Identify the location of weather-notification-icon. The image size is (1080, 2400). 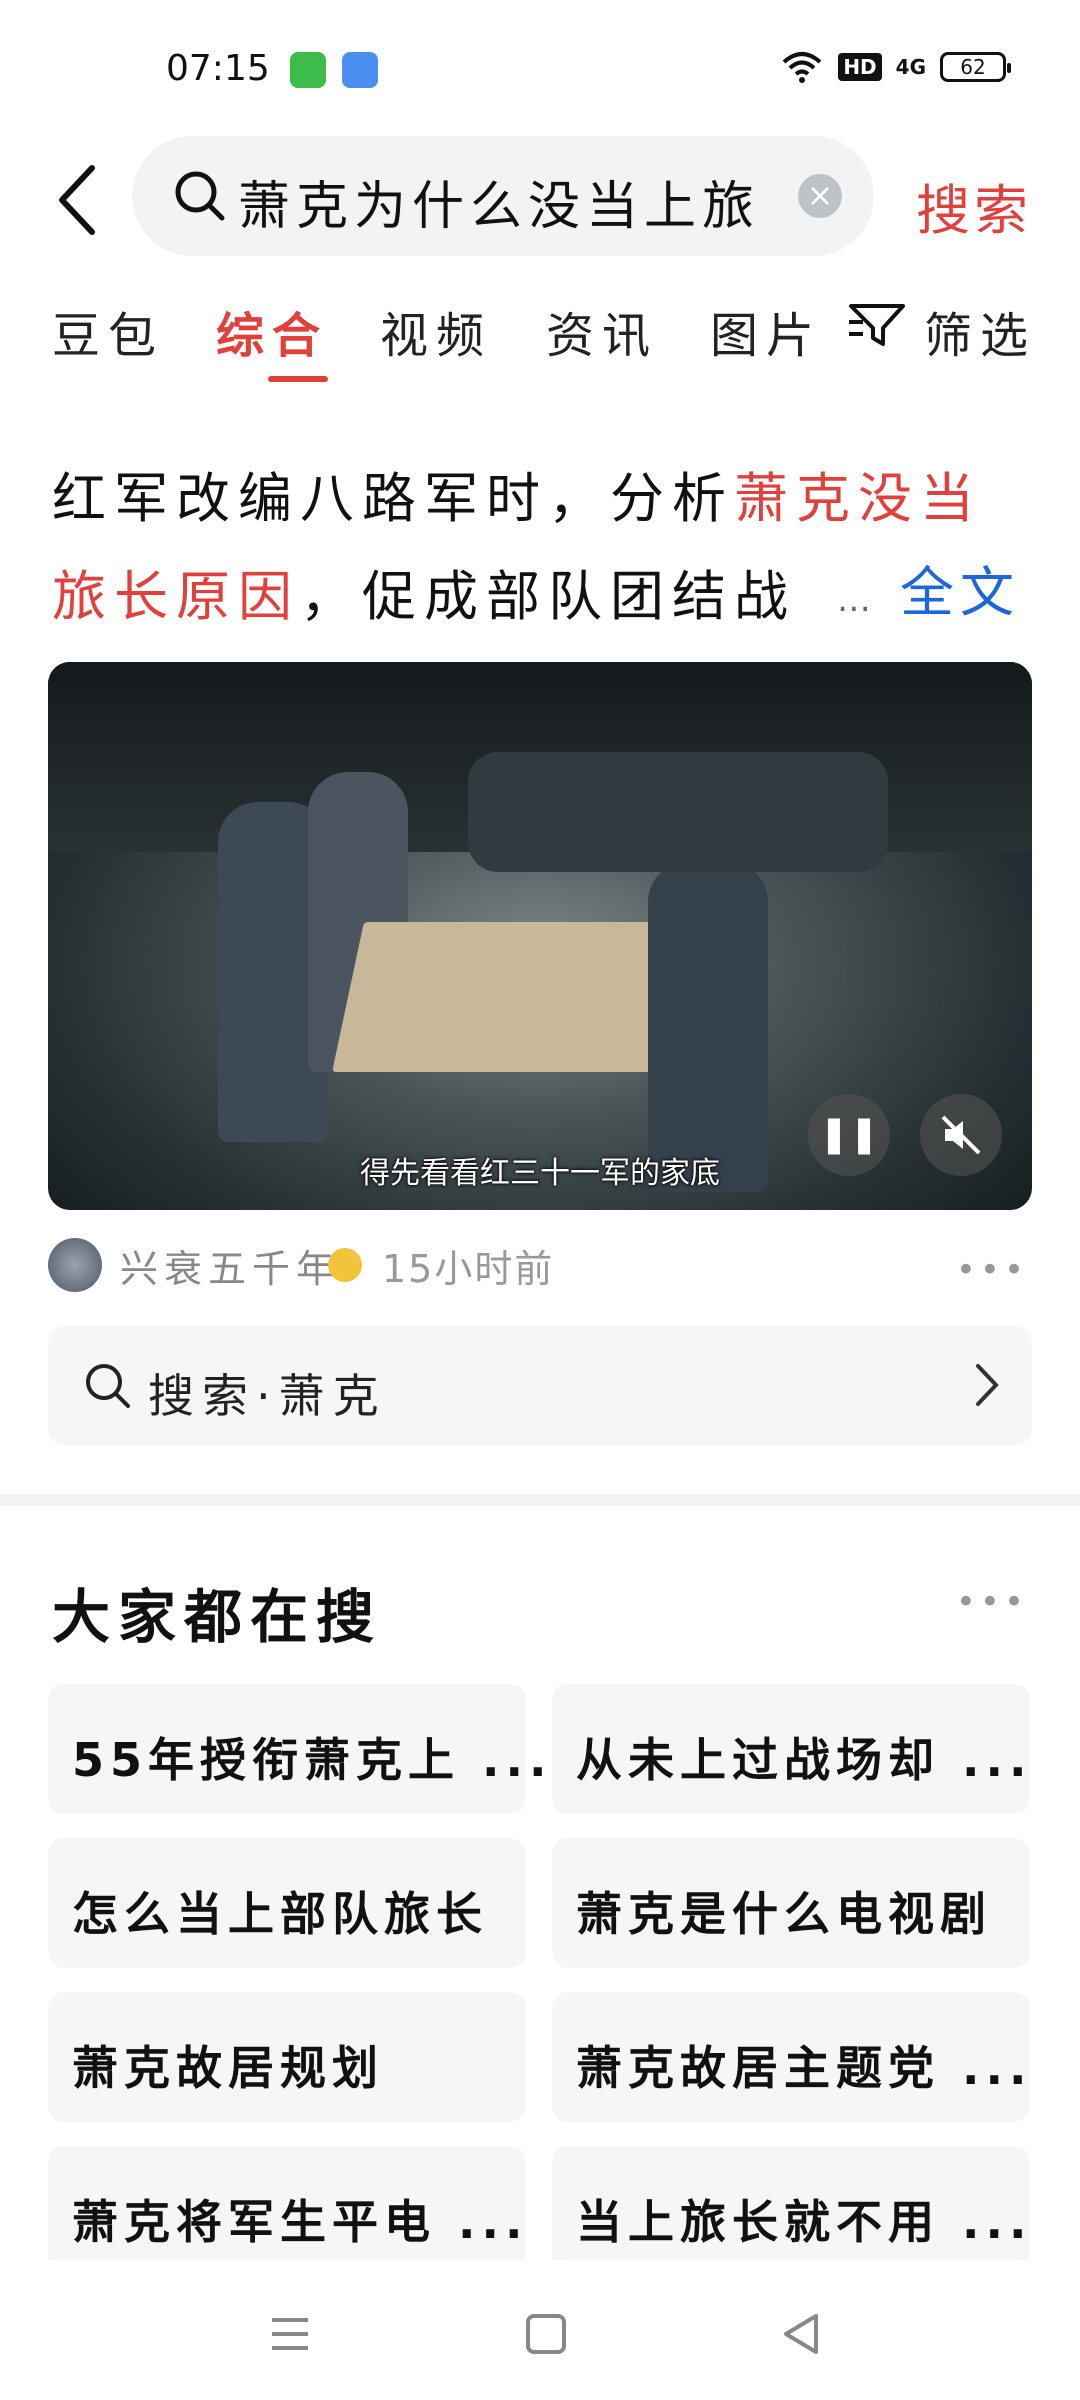
(360, 70).